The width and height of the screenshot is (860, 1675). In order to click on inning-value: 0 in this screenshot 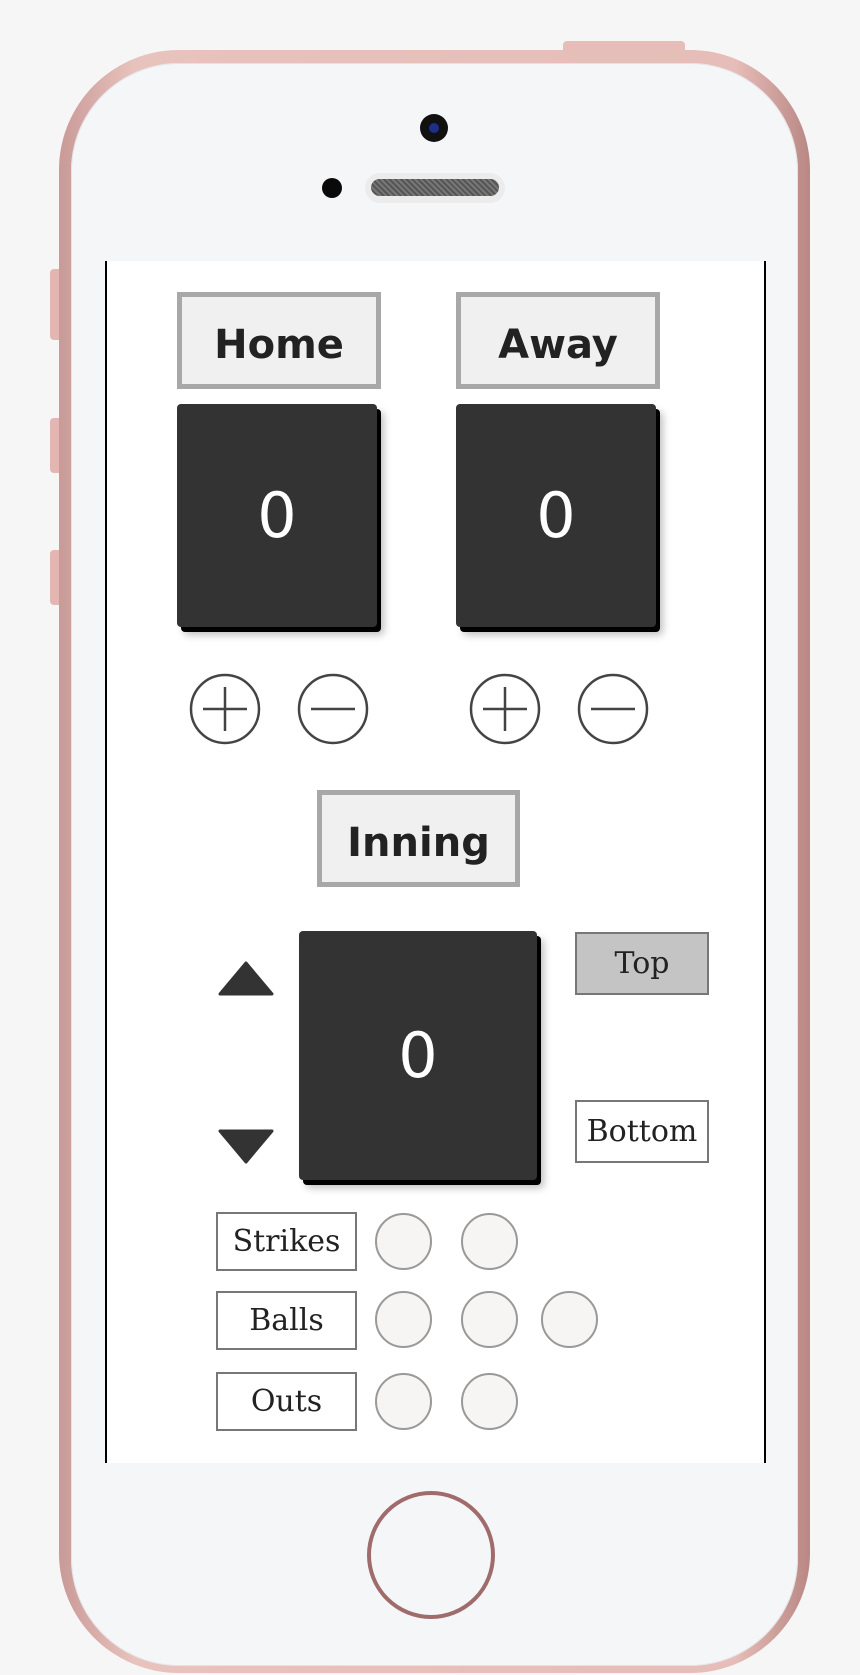, I will do `click(418, 1055)`.